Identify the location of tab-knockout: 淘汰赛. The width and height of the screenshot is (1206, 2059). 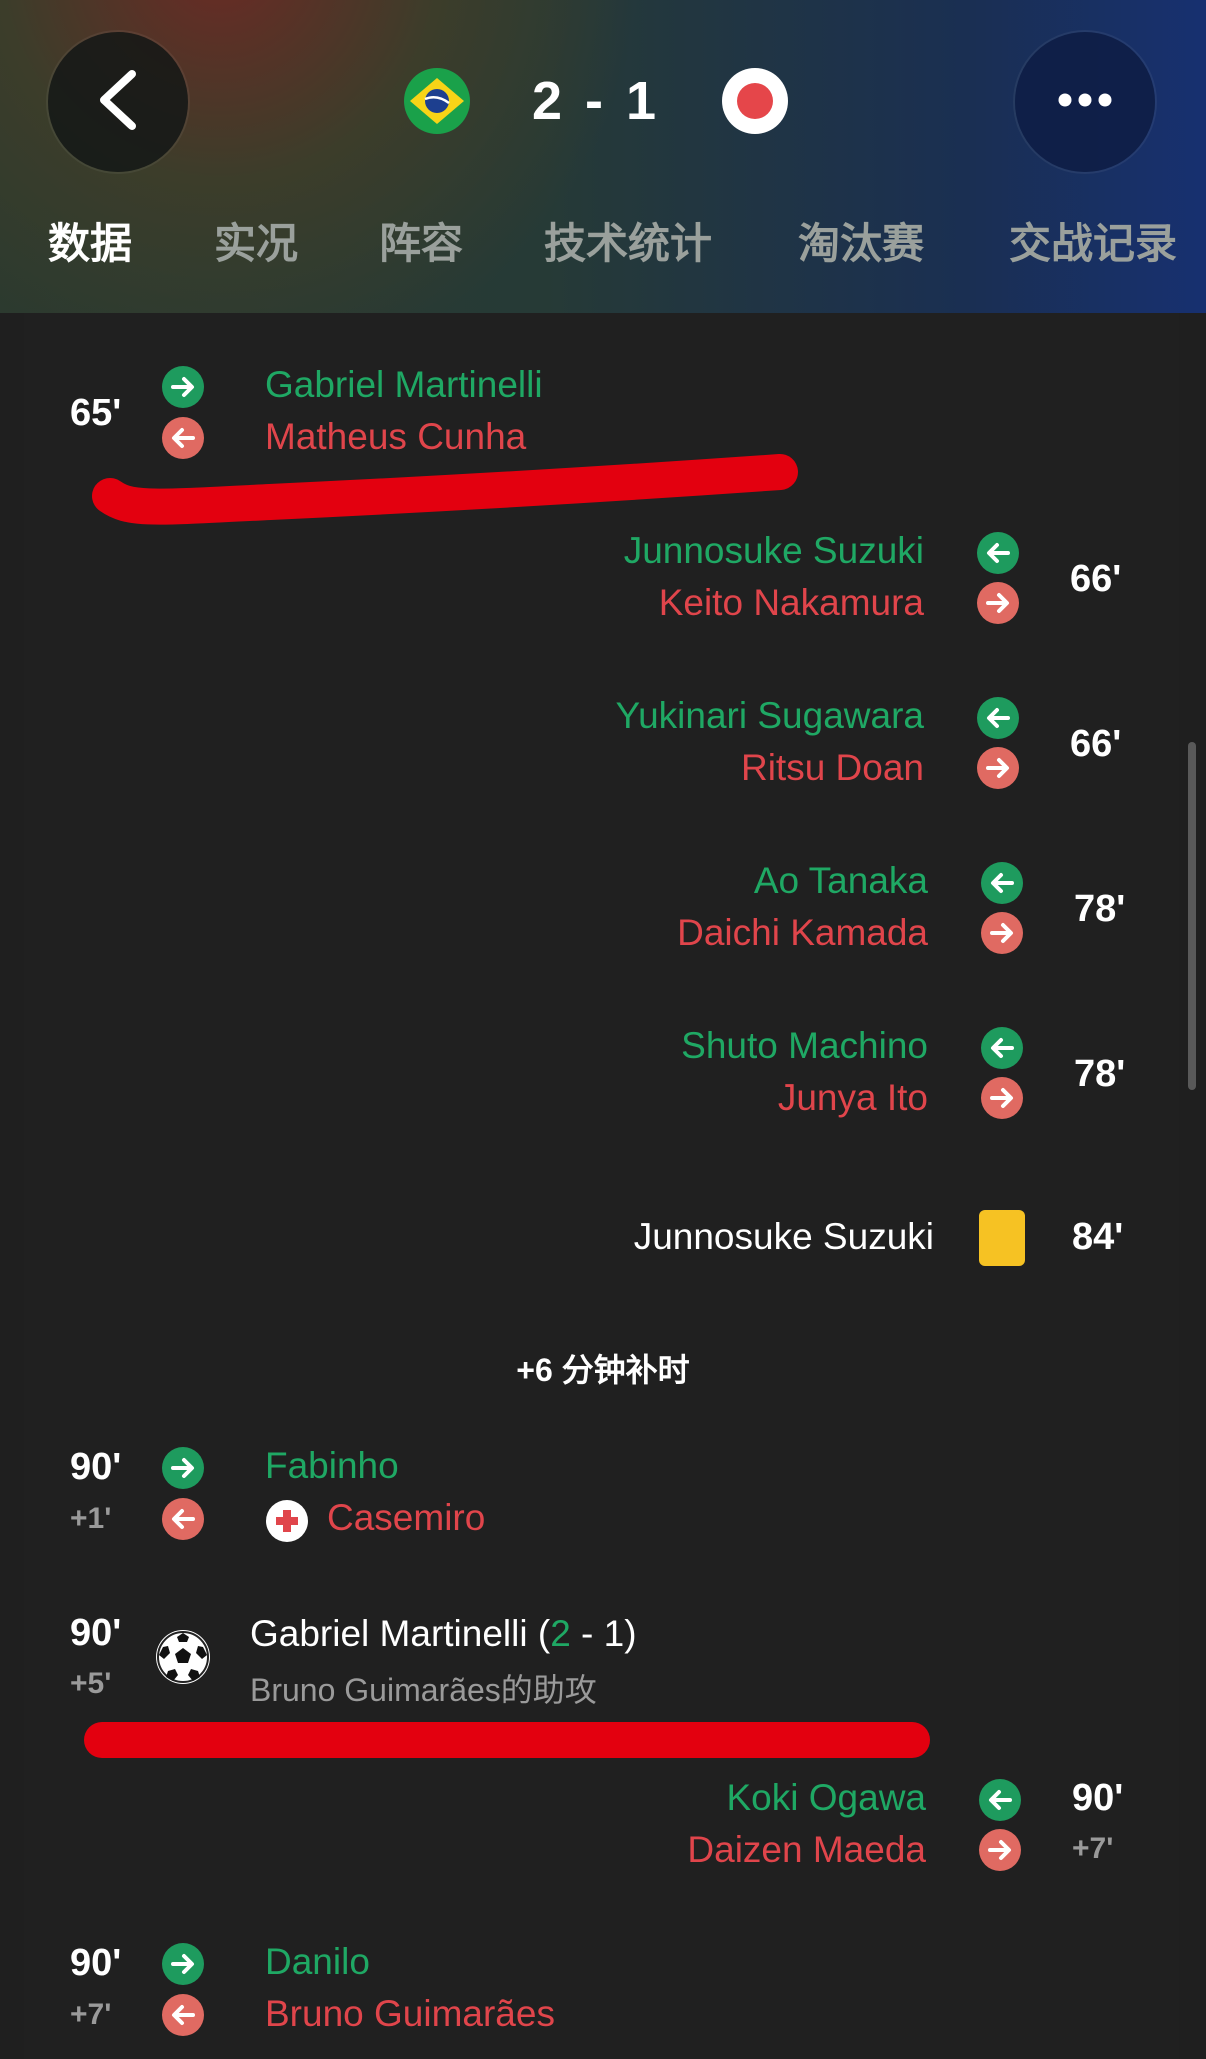
(861, 240).